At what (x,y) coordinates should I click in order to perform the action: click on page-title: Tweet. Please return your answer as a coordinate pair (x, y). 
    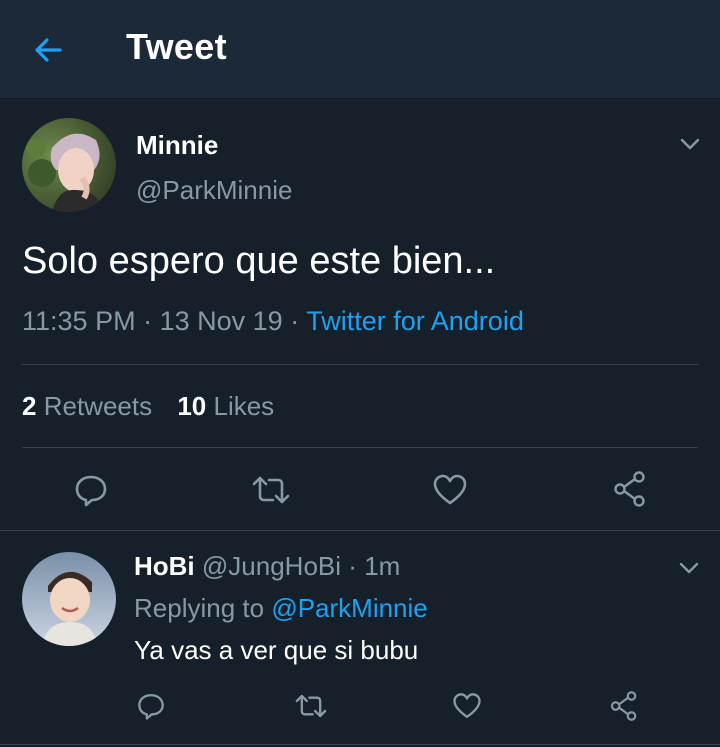
    Looking at the image, I should click on (176, 46).